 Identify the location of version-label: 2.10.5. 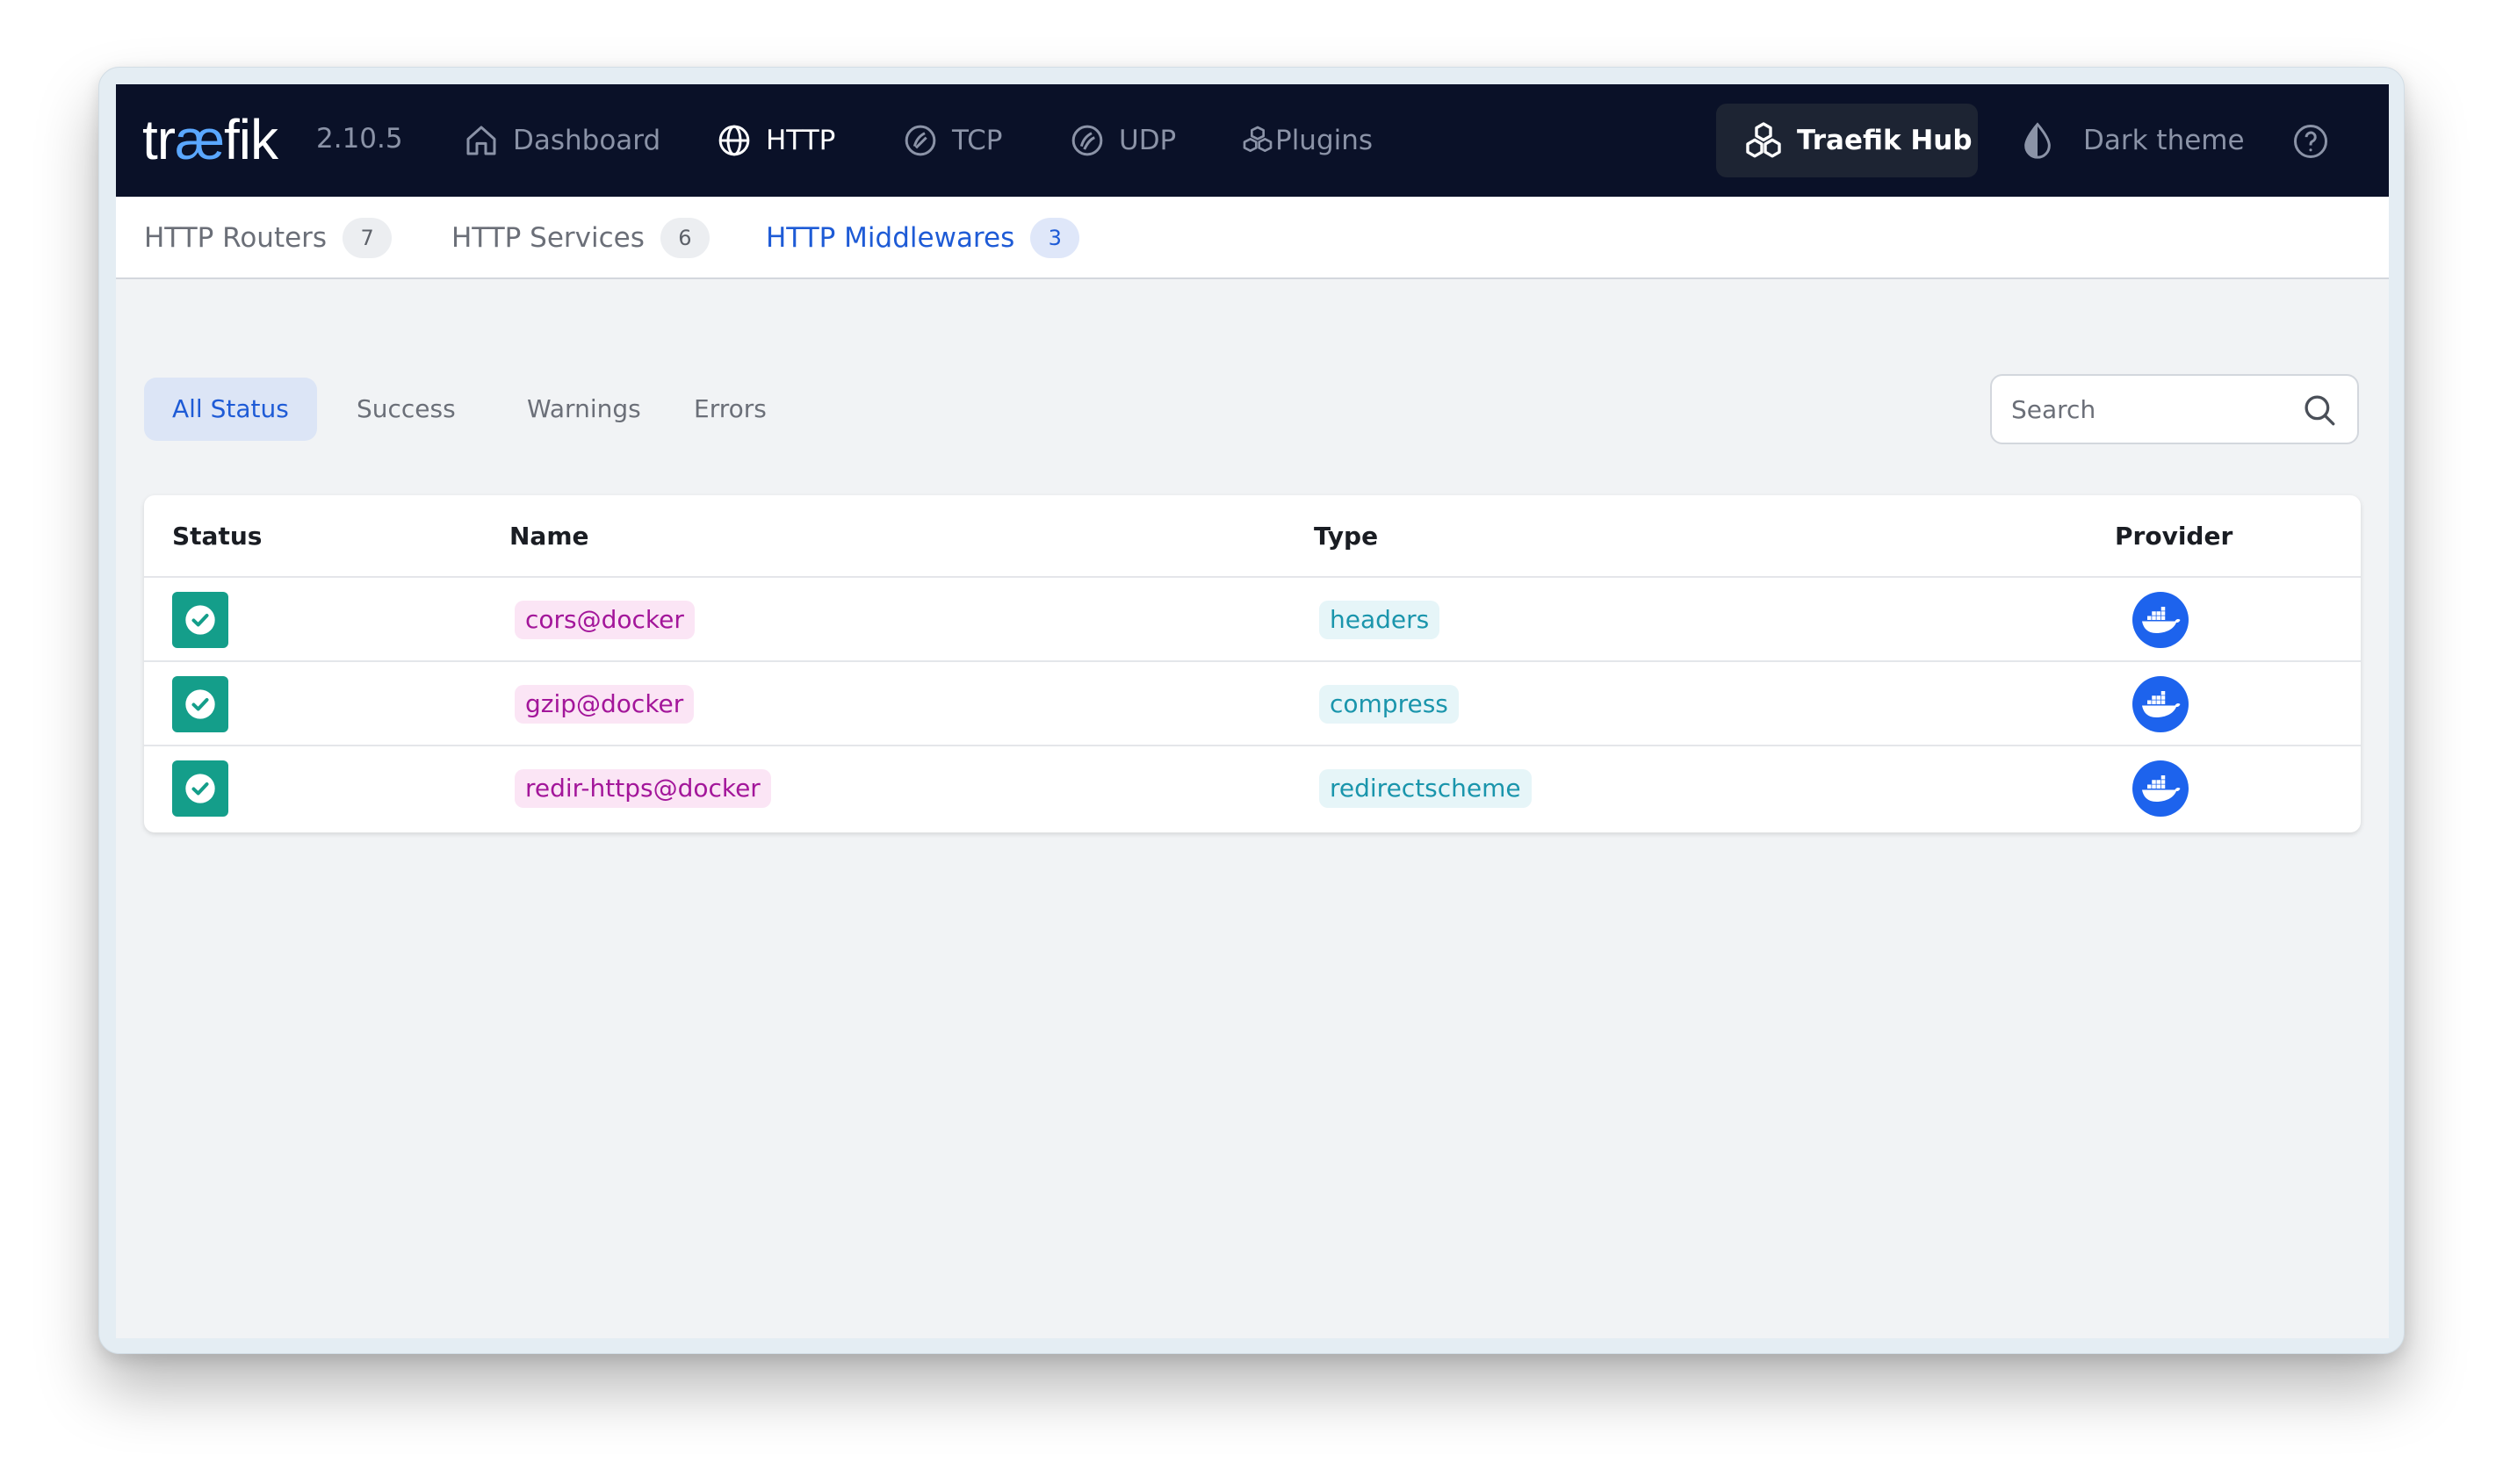
(359, 139).